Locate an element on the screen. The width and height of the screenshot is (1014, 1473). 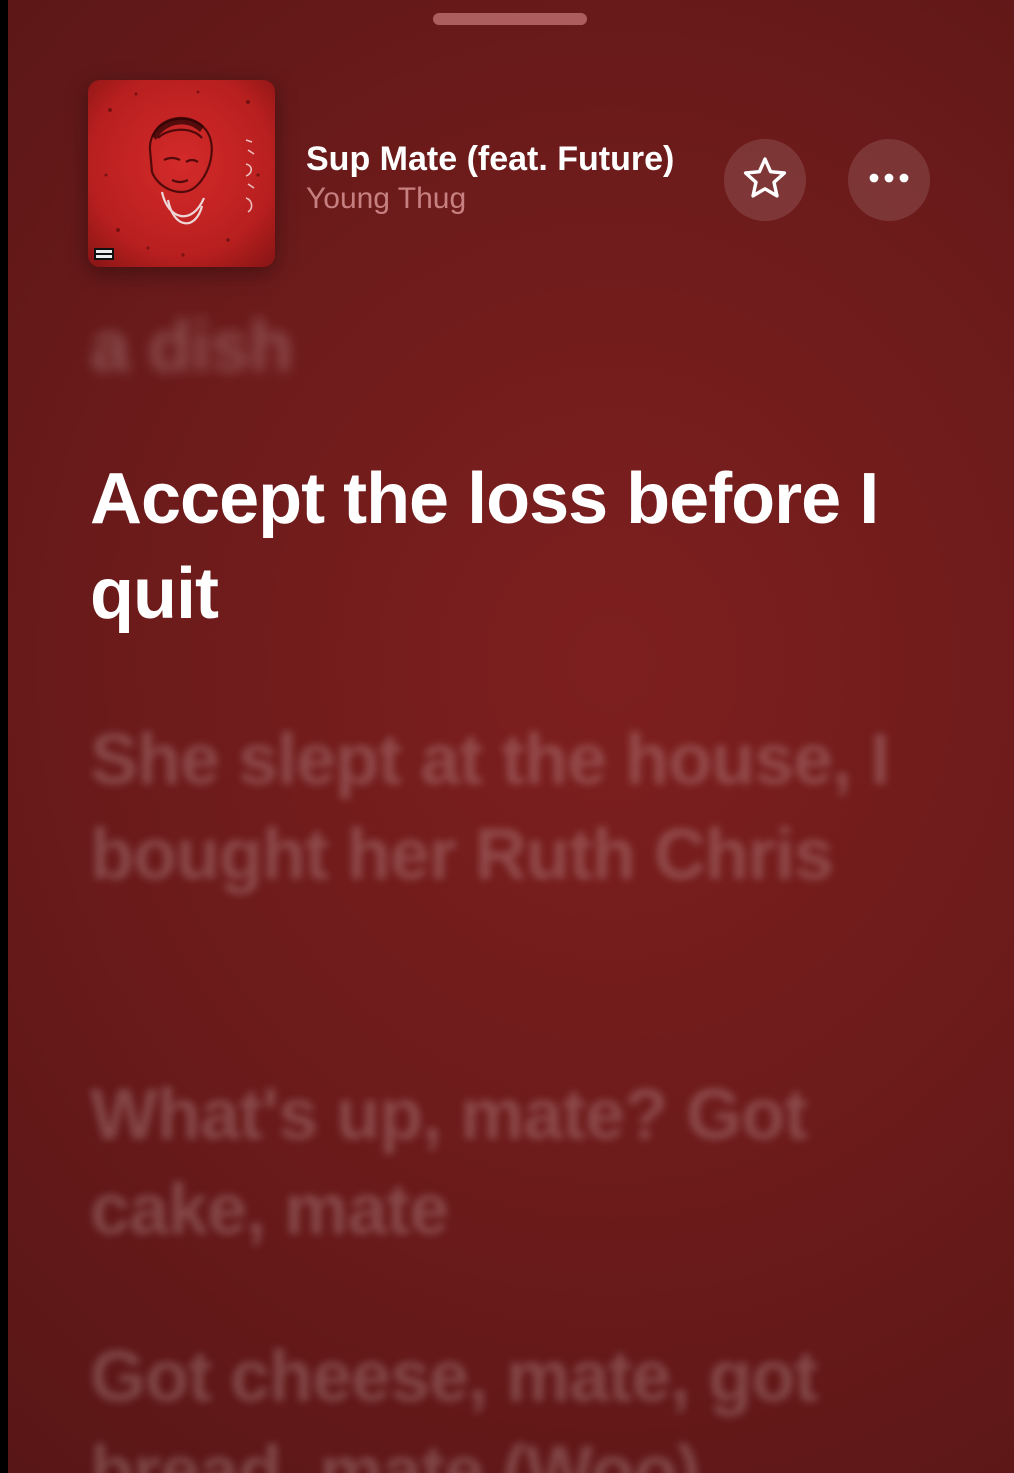
favorite-button is located at coordinates (765, 180).